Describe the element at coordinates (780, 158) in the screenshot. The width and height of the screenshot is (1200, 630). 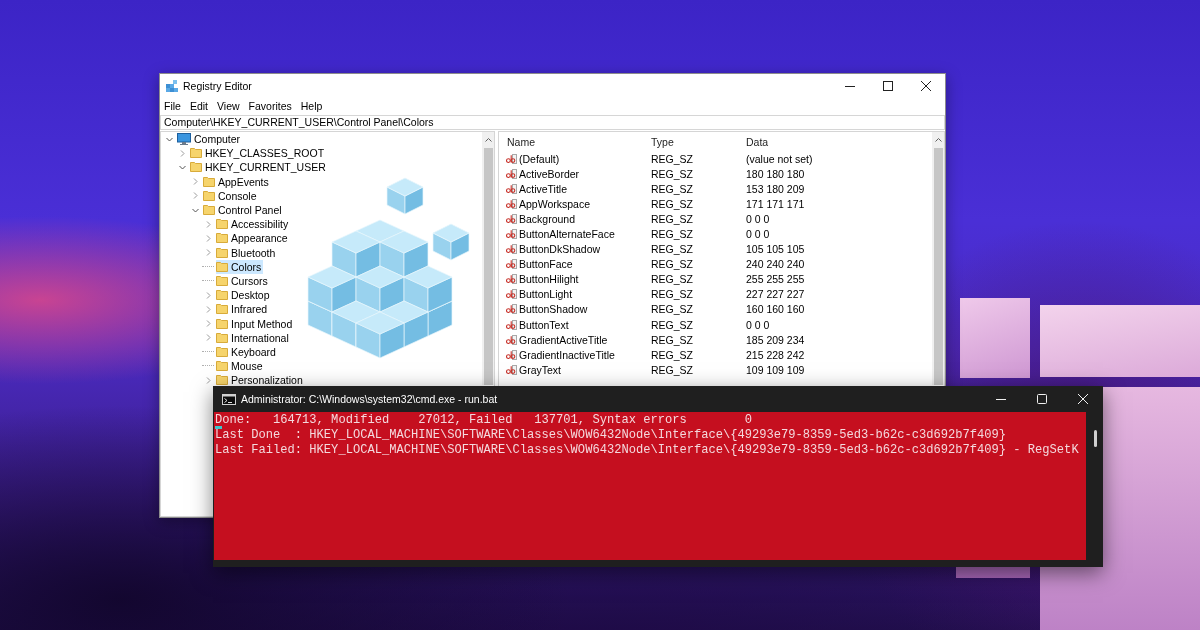
I see `value-data: (value not set)` at that location.